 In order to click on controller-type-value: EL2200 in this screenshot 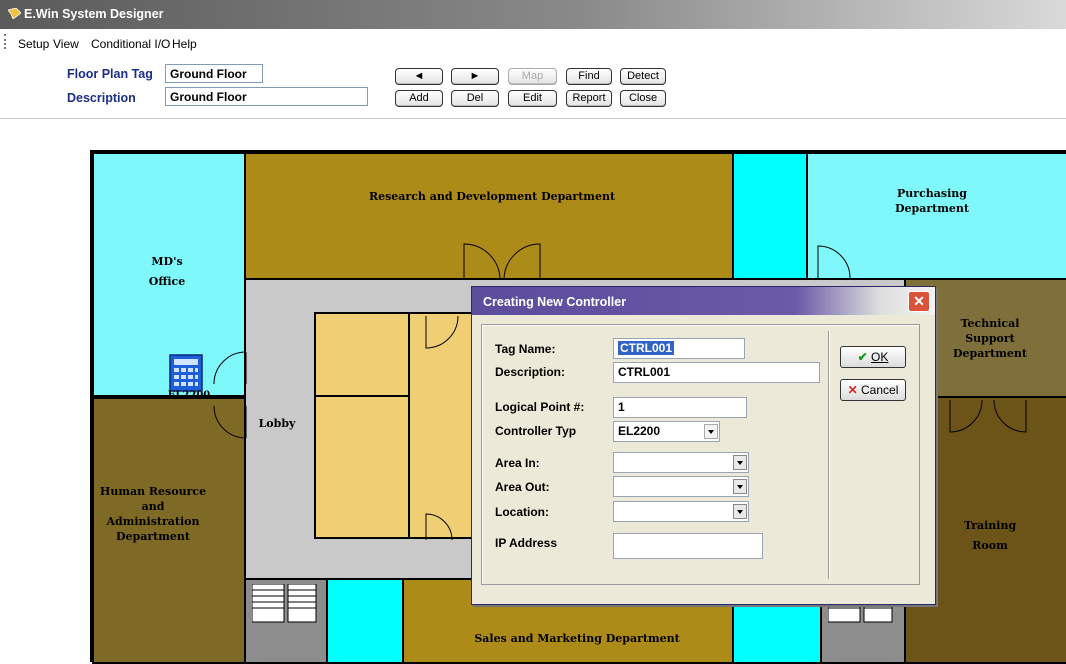, I will do `click(639, 431)`.